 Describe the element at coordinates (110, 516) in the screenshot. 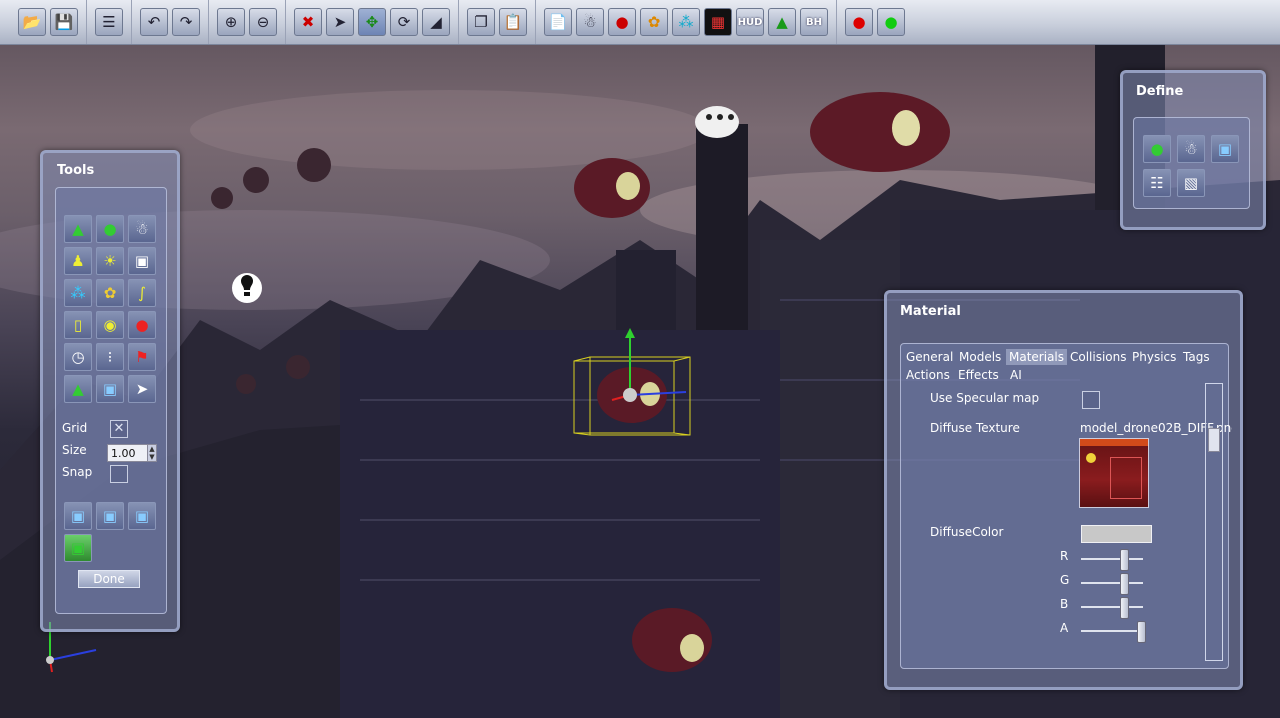

I see `cube-center-icon: ▣` at that location.